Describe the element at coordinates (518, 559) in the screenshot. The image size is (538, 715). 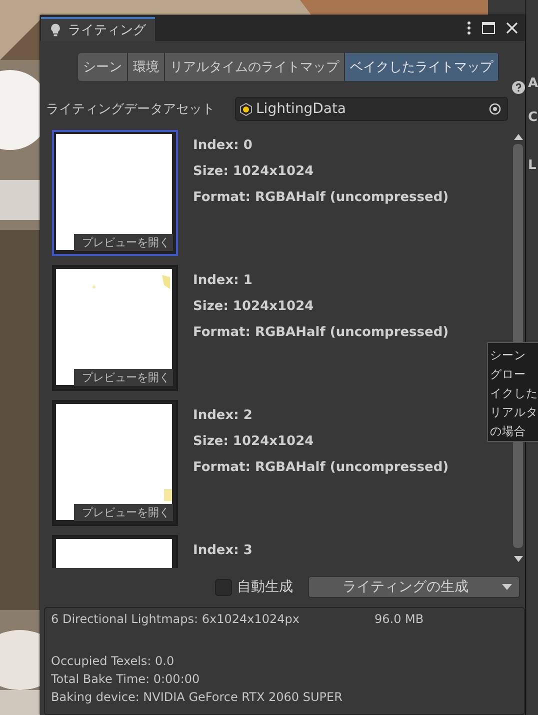
I see `scroll-down-icon` at that location.